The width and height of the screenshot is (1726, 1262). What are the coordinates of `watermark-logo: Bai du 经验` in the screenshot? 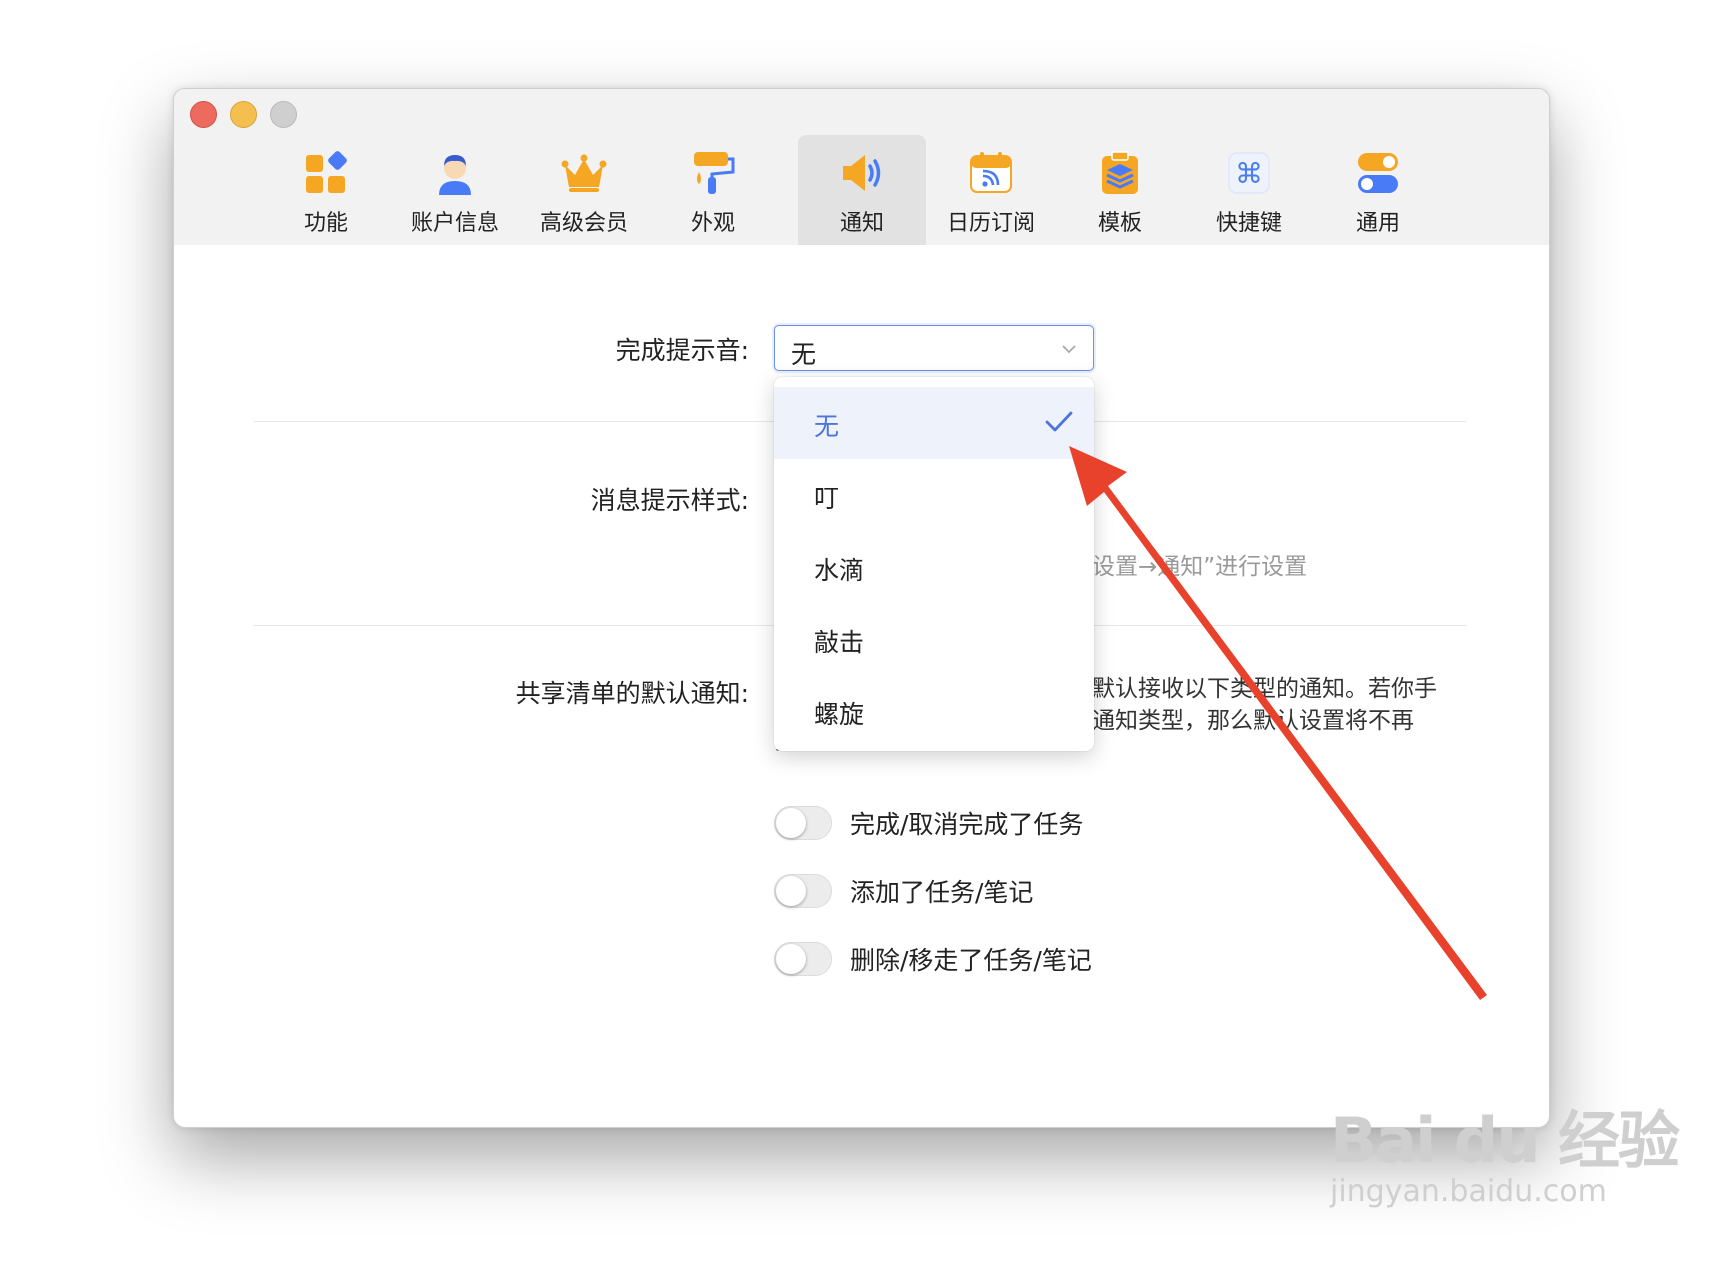 It's located at (1505, 1140).